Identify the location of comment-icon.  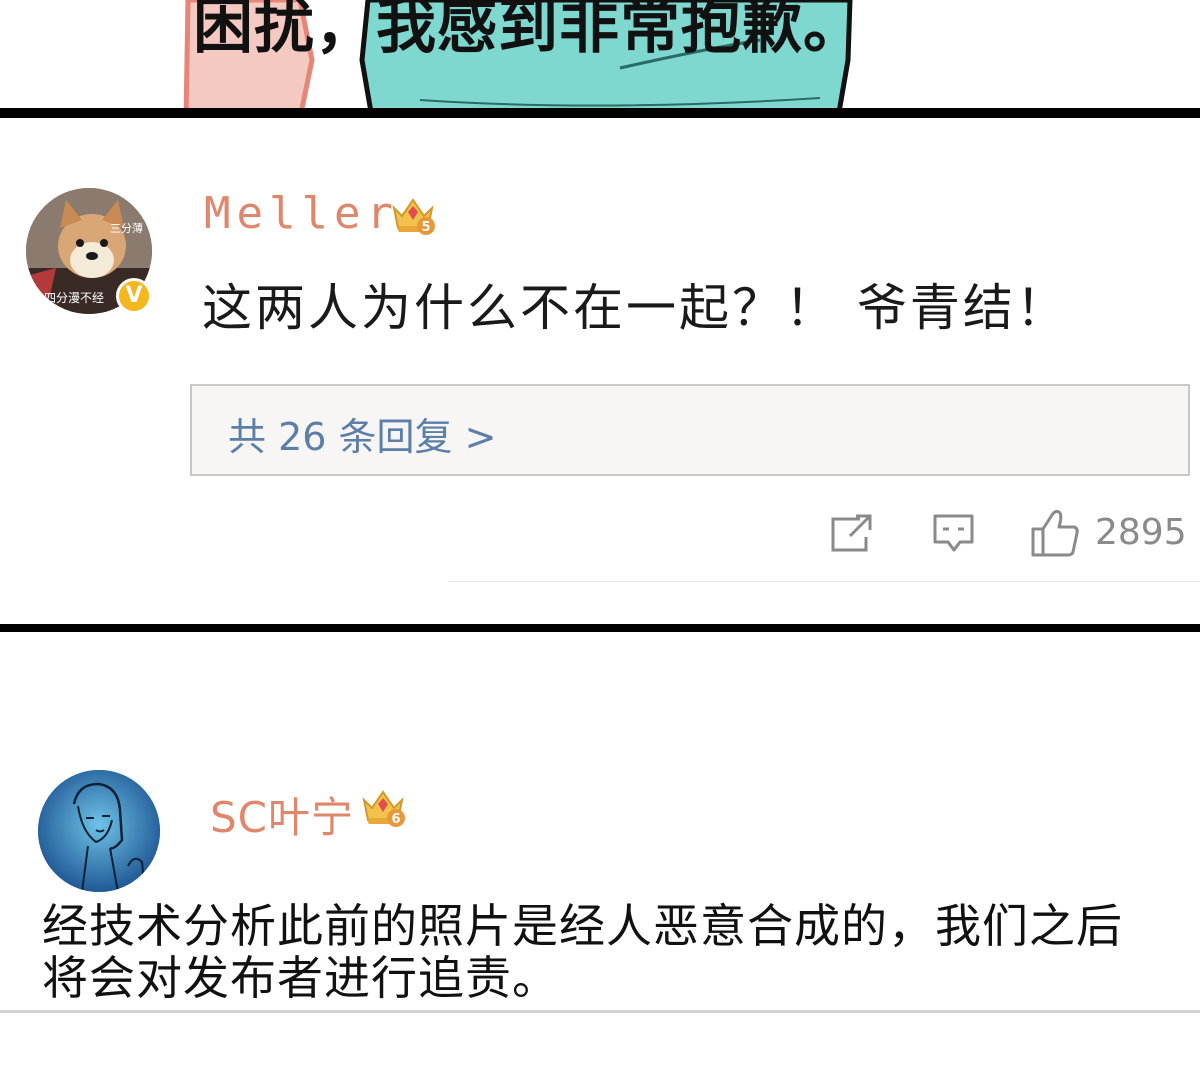
(954, 533).